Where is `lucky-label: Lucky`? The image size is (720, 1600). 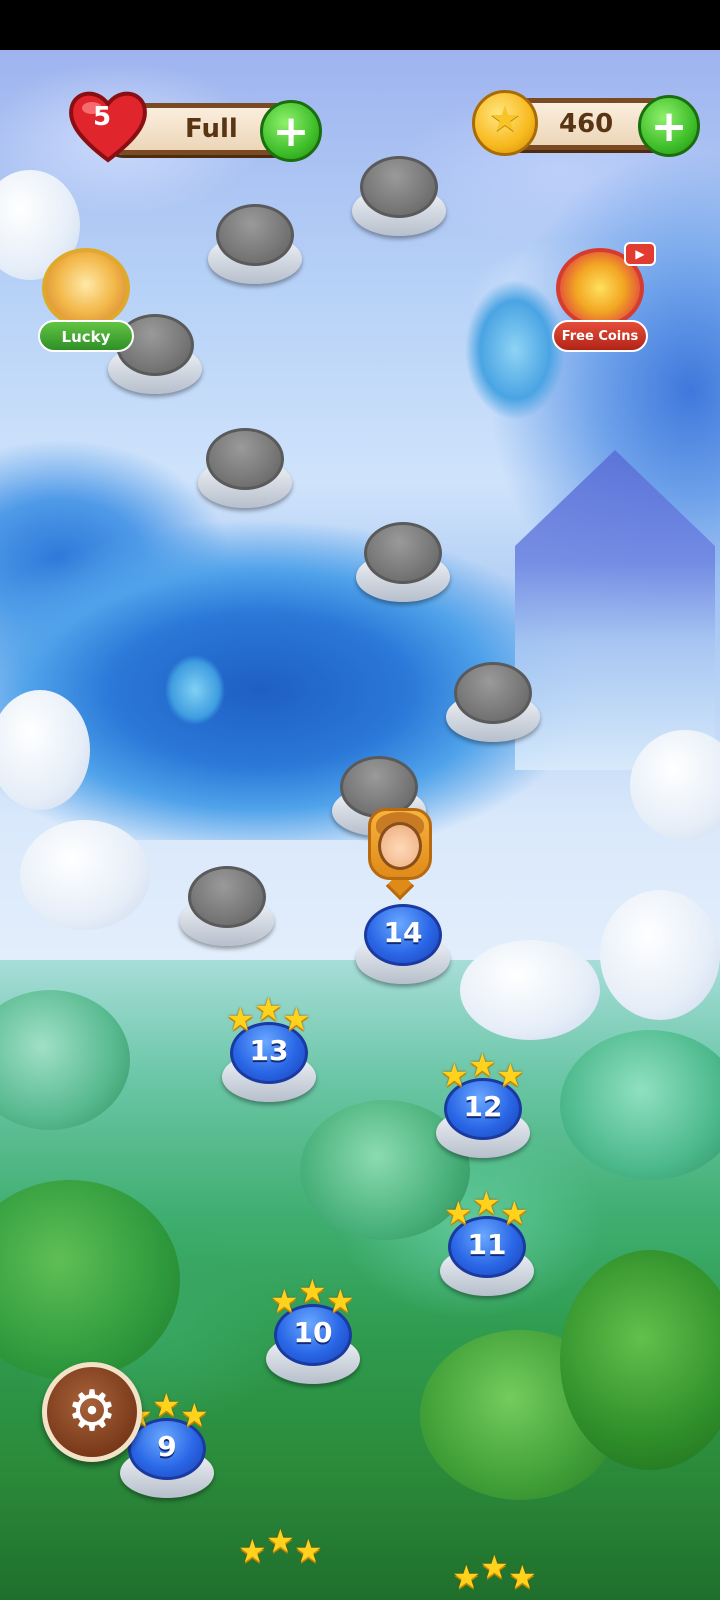
lucky-label: Lucky is located at coordinates (86, 336).